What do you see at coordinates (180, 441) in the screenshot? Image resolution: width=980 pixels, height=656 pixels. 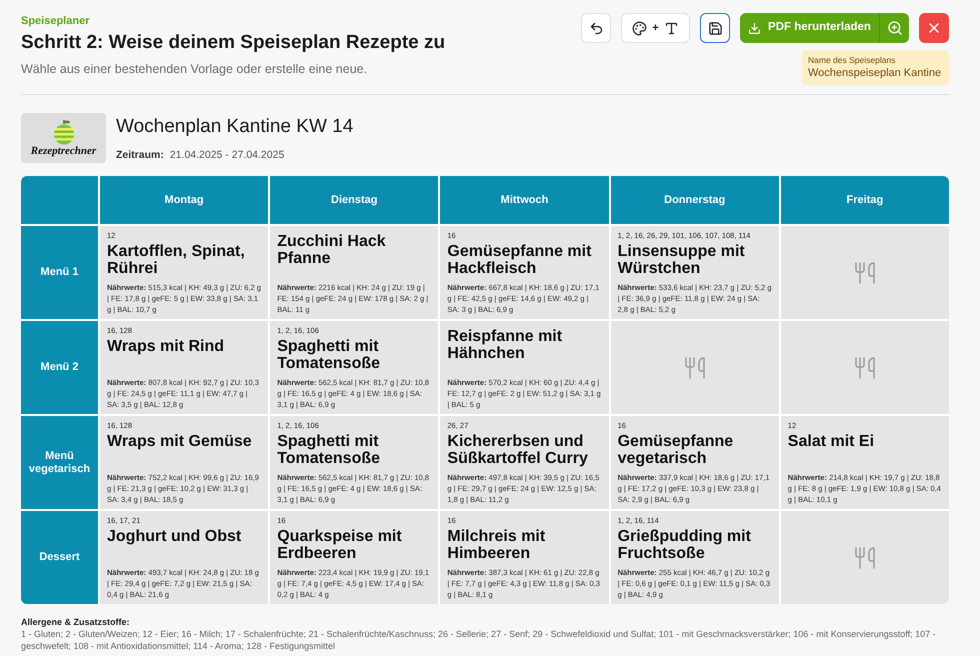 I see `recipe-name: Wraps mit Gemüse` at bounding box center [180, 441].